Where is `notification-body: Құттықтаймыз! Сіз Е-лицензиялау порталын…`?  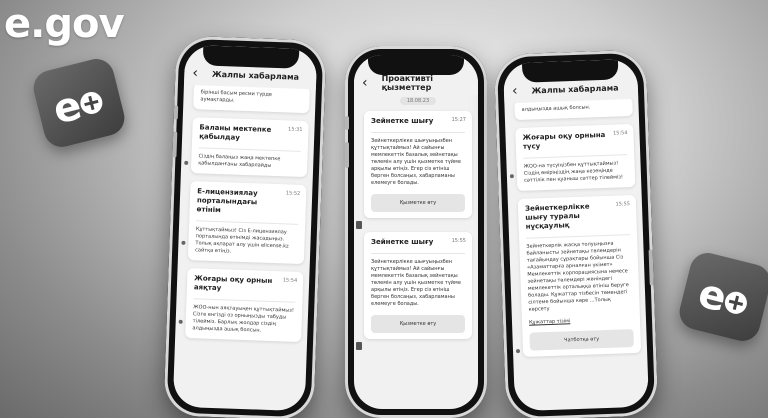 notification-body: Құттықтаймыз! Сіз Е-лицензиялау порталын… is located at coordinates (247, 239).